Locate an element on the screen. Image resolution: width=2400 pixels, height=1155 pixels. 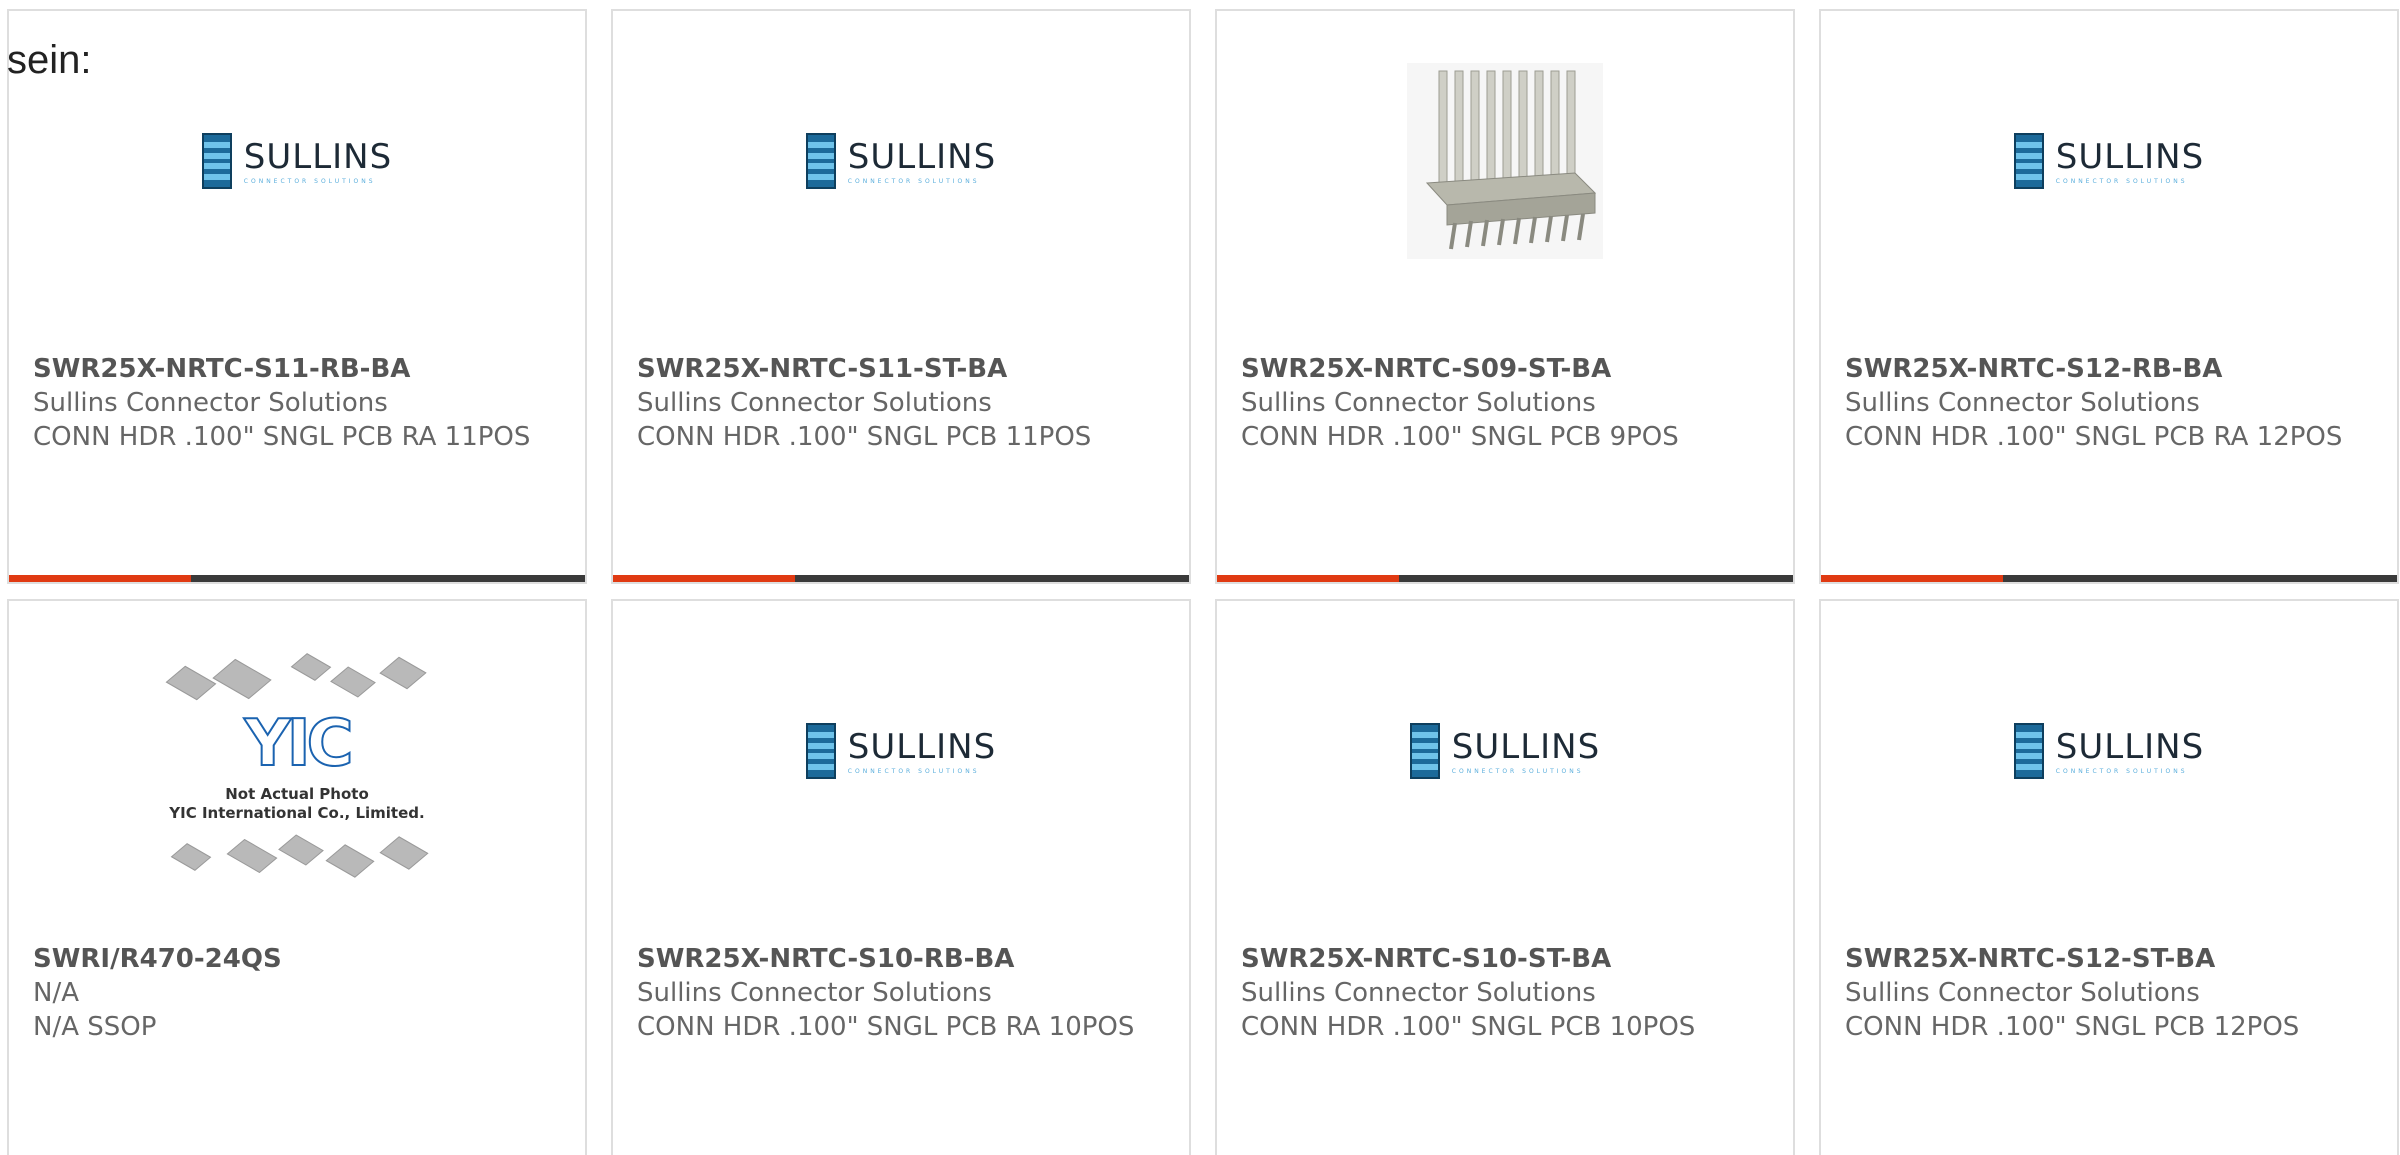
part-number-link: SWR25X-NRTC-S12-ST-BA is located at coordinates (2111, 959).